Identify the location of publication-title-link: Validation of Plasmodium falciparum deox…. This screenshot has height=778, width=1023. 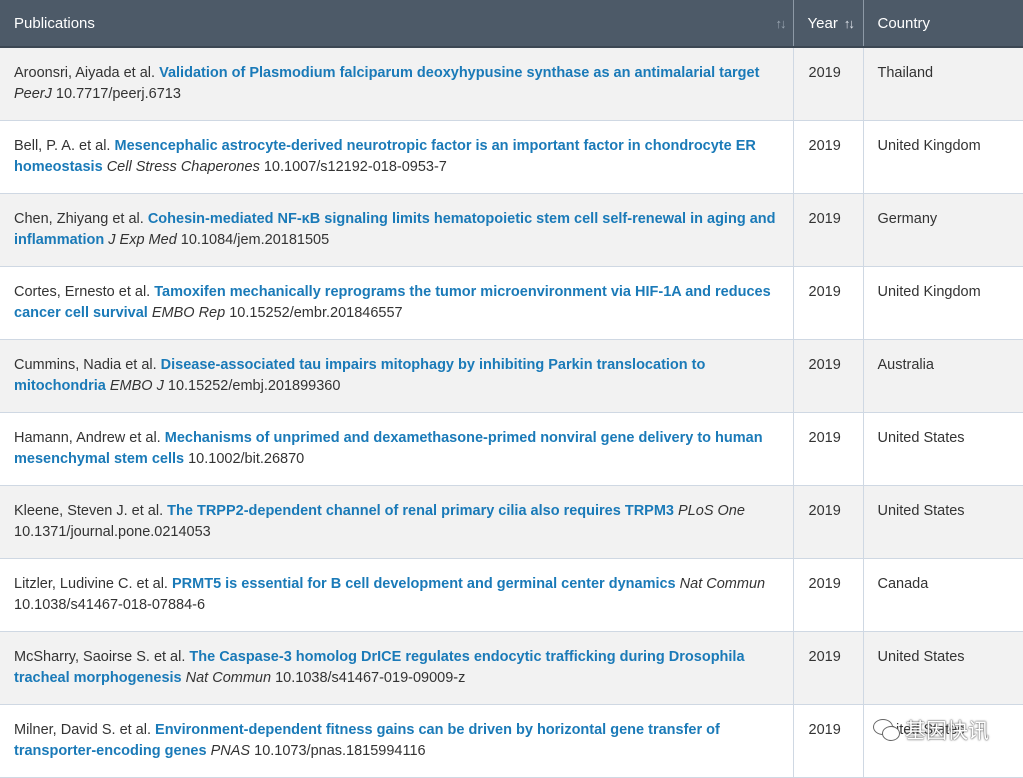
(459, 73).